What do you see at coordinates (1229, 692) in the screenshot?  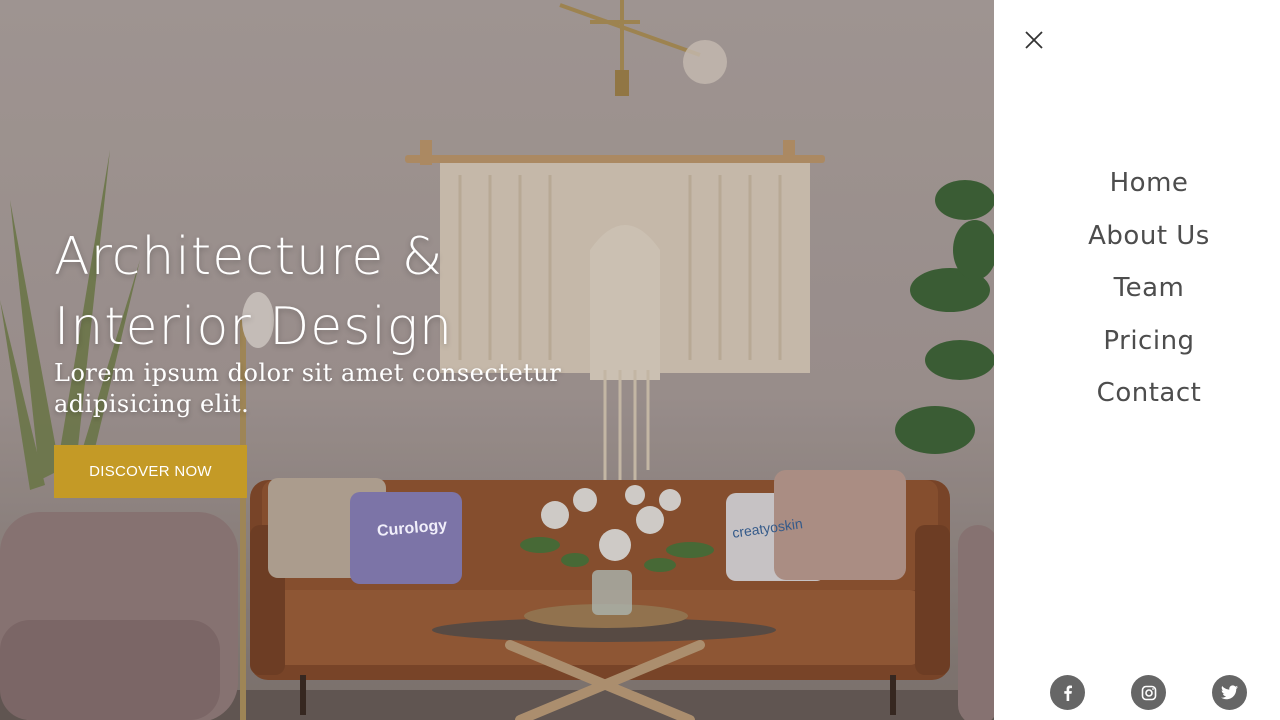 I see `twitter-icon` at bounding box center [1229, 692].